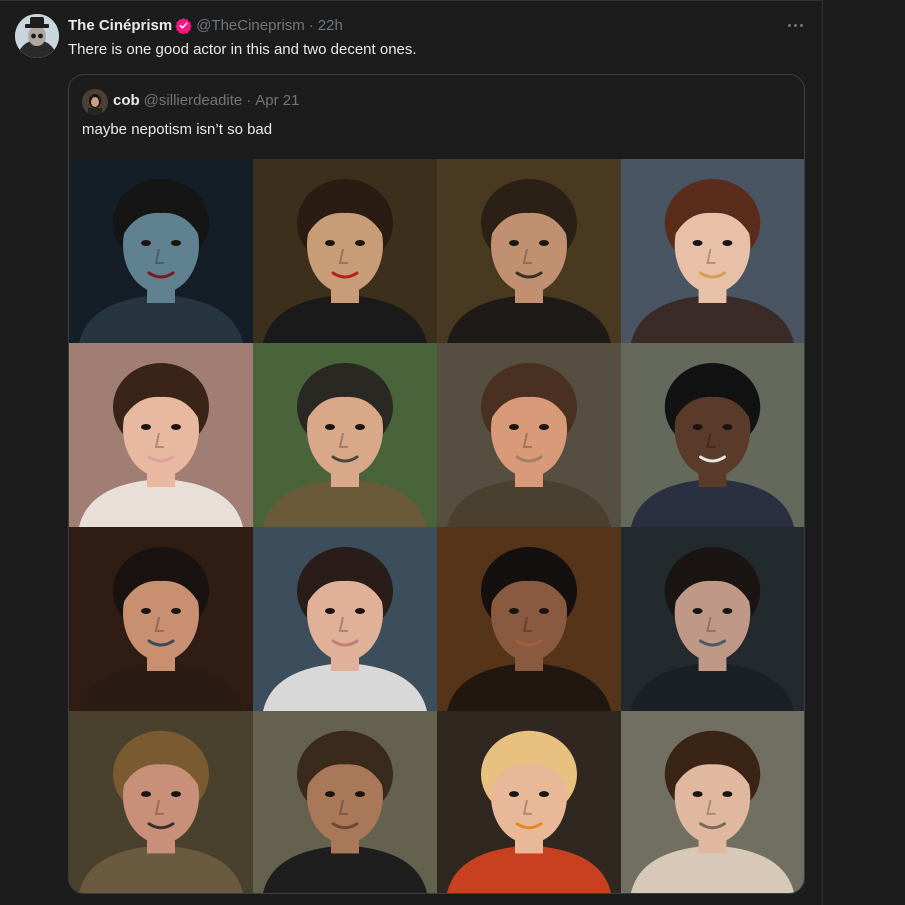 The image size is (905, 905). Describe the element at coordinates (37, 36) in the screenshot. I see `author-avatar` at that location.